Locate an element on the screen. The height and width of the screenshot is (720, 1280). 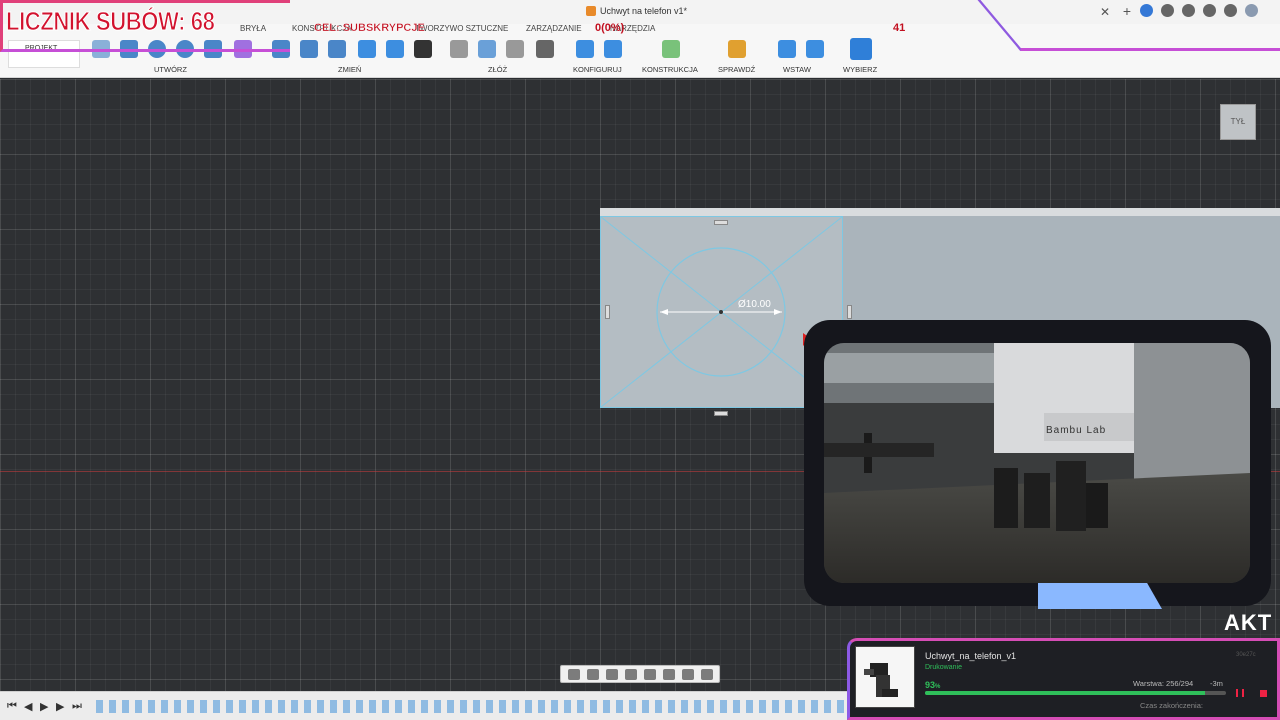
print-finish-label: Czas zakończenia: is located at coordinates (1171, 705).